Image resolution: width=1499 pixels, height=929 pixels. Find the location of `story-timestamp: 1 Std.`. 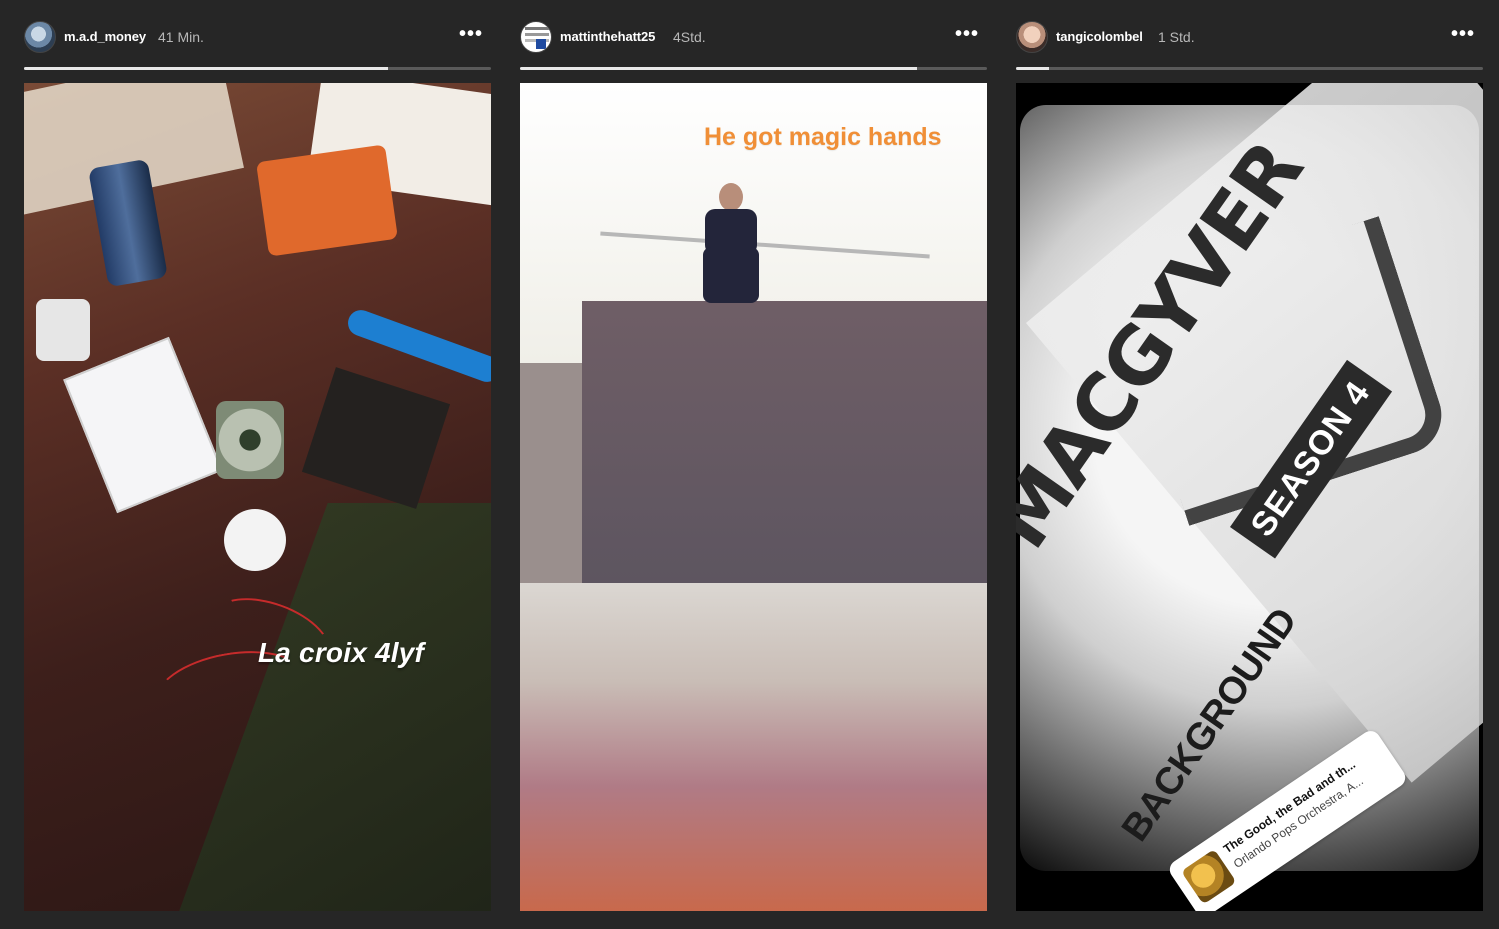

story-timestamp: 1 Std. is located at coordinates (1176, 37).